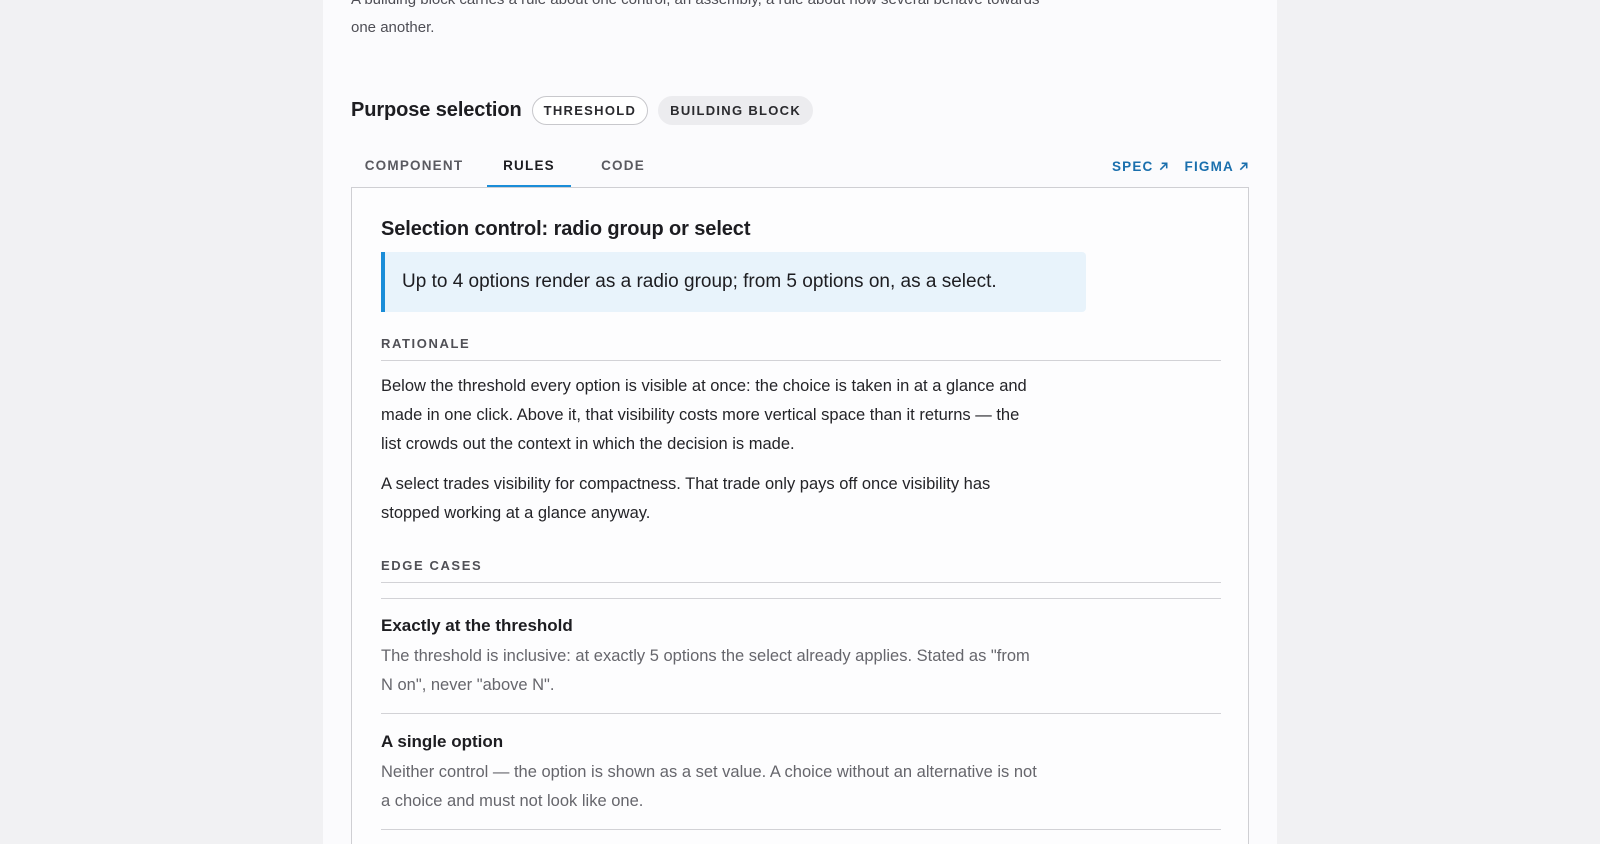 This screenshot has height=844, width=1600. I want to click on tab-code: CODE, so click(623, 169).